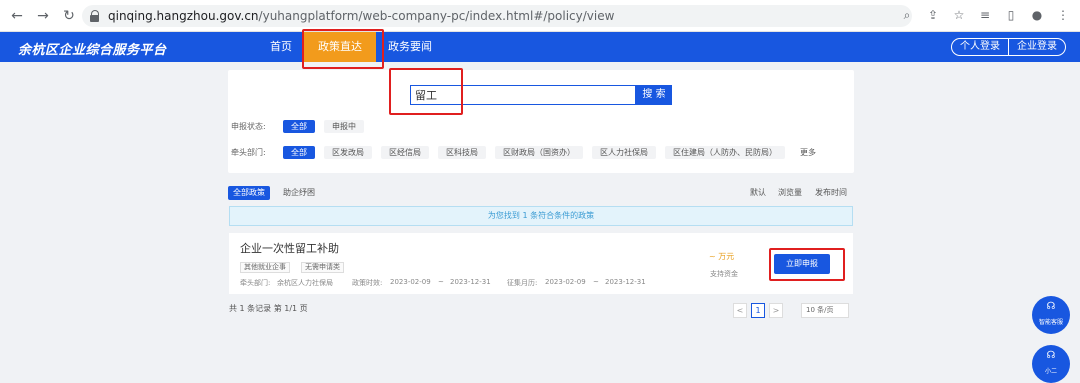 The width and height of the screenshot is (1080, 383). Describe the element at coordinates (410, 282) in the screenshot. I see `policy-valid-start: 2023-02-09` at that location.